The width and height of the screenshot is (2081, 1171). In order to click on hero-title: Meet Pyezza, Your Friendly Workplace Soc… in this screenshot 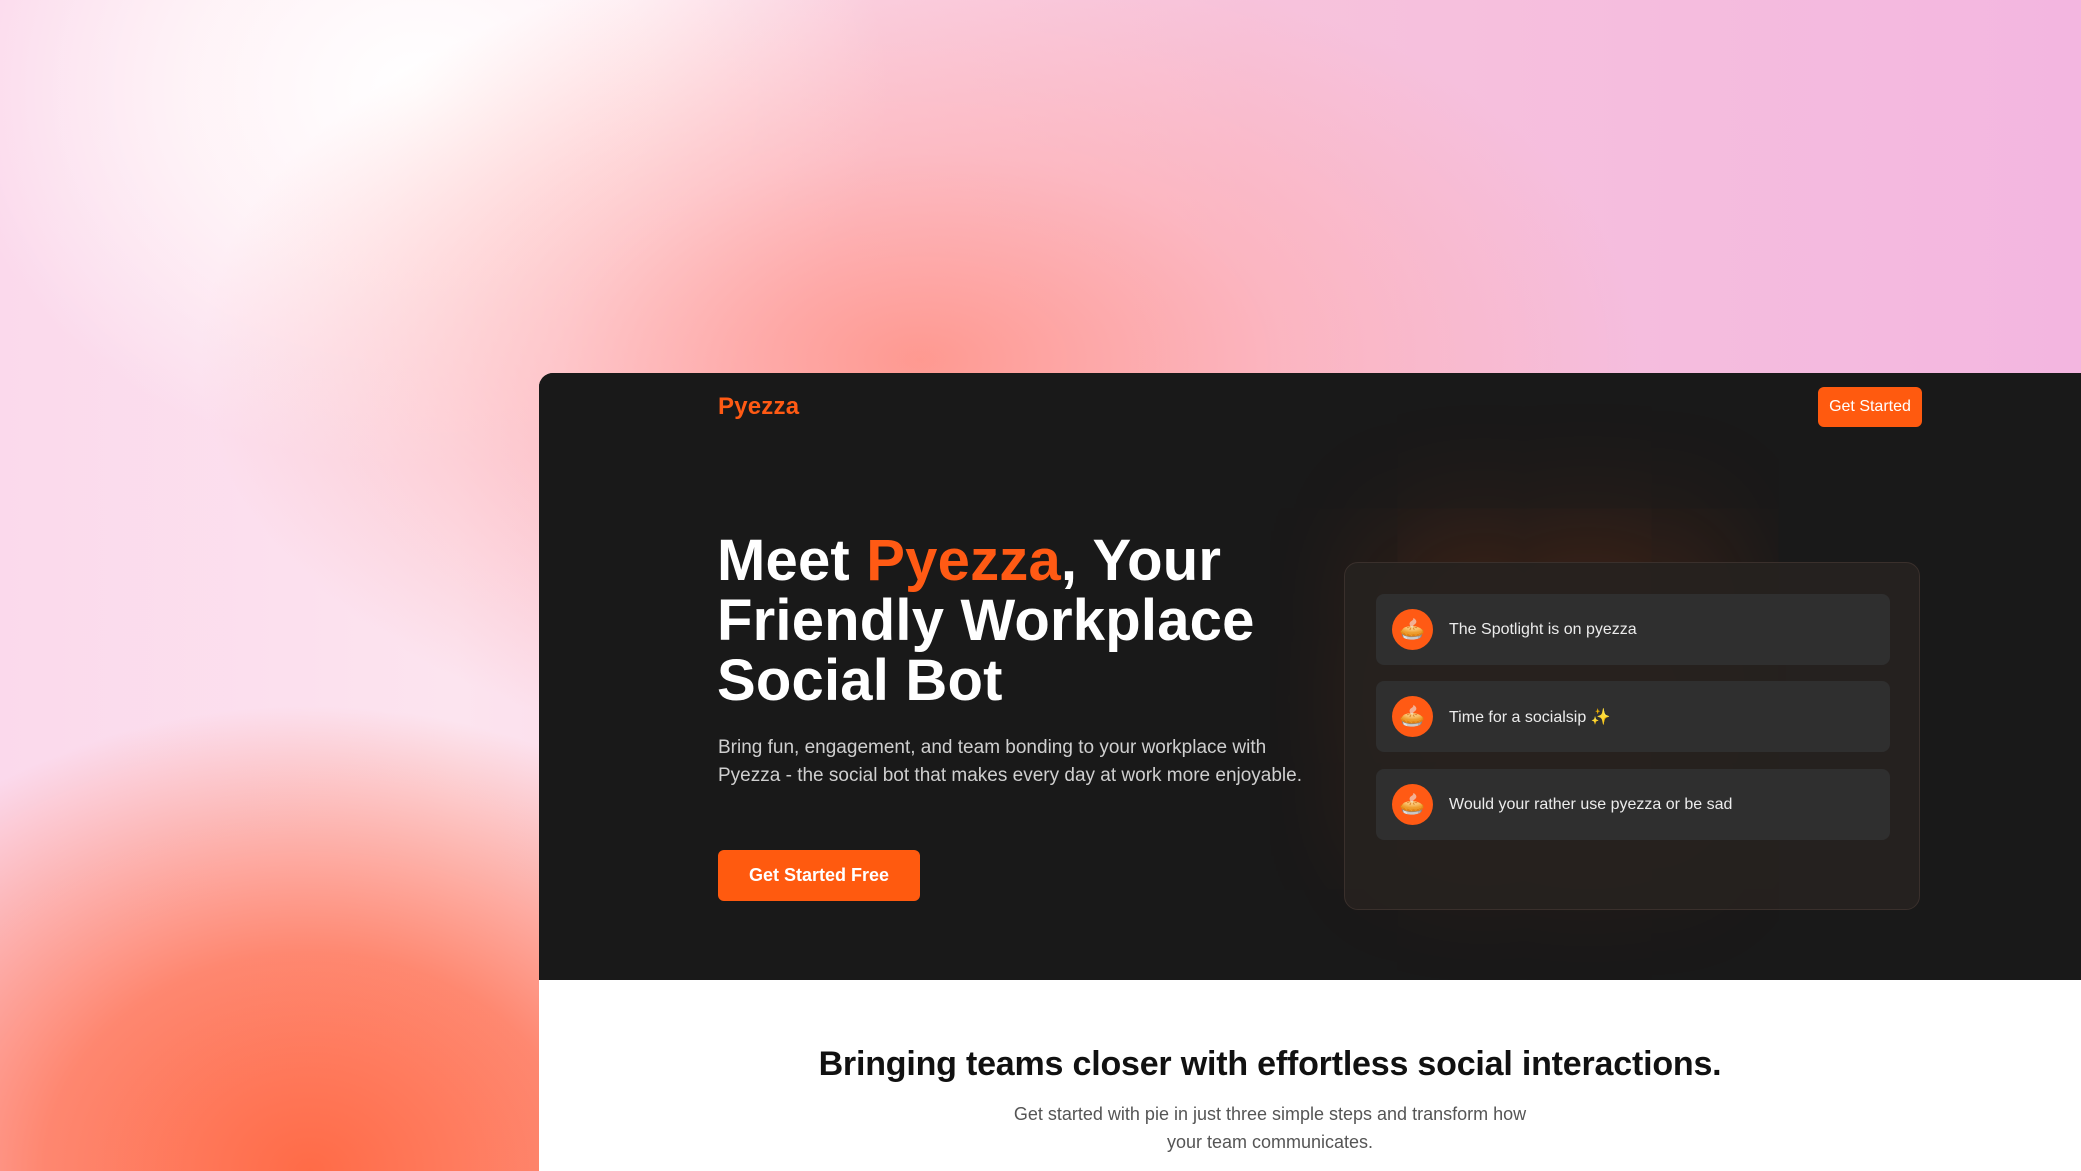, I will do `click(1017, 621)`.